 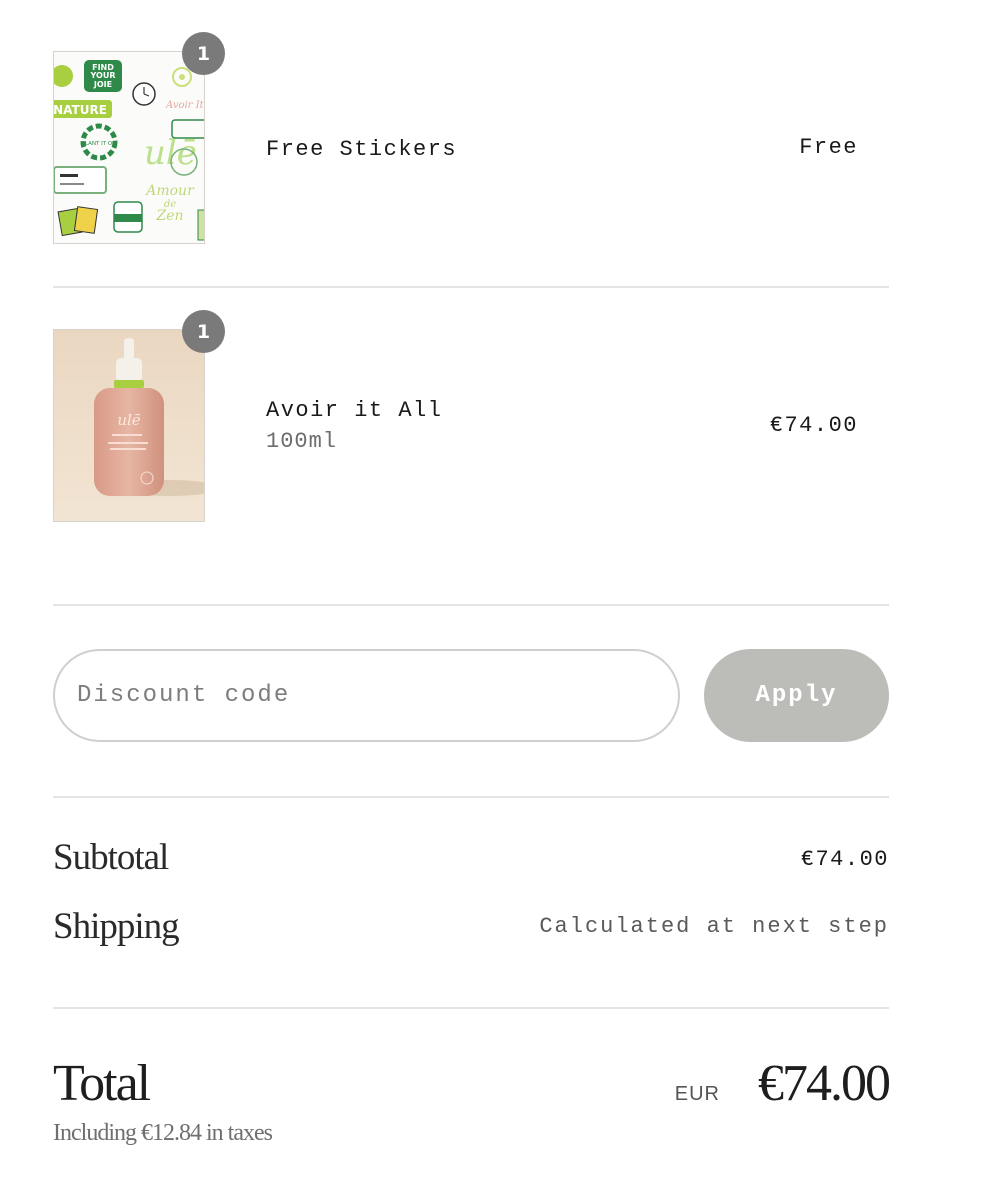 What do you see at coordinates (813, 425) in the screenshot?
I see `item-price: €74.00` at bounding box center [813, 425].